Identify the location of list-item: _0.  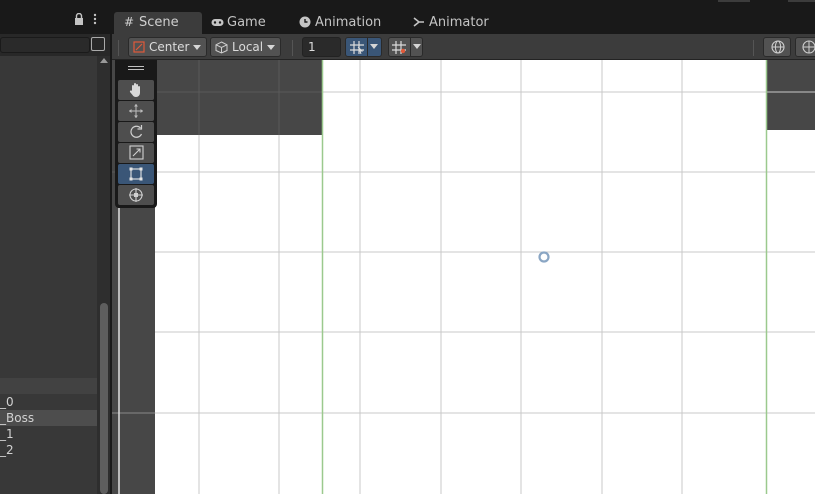
(48, 402).